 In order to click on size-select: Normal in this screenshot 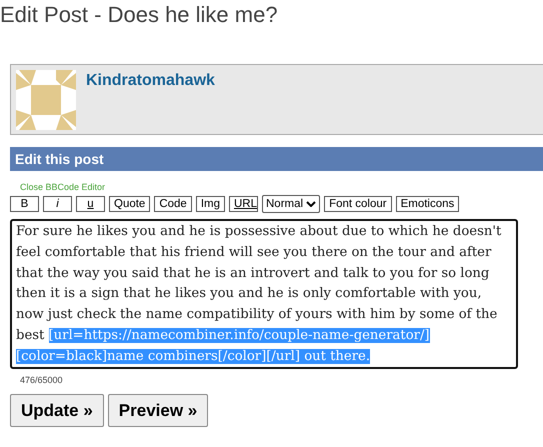, I will do `click(291, 204)`.